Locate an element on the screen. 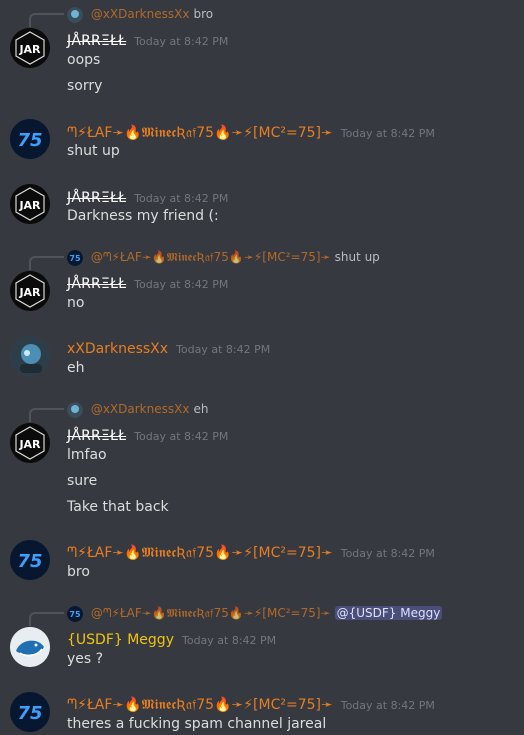 This screenshot has height=735, width=524. username: xXDarknessXx is located at coordinates (117, 349).